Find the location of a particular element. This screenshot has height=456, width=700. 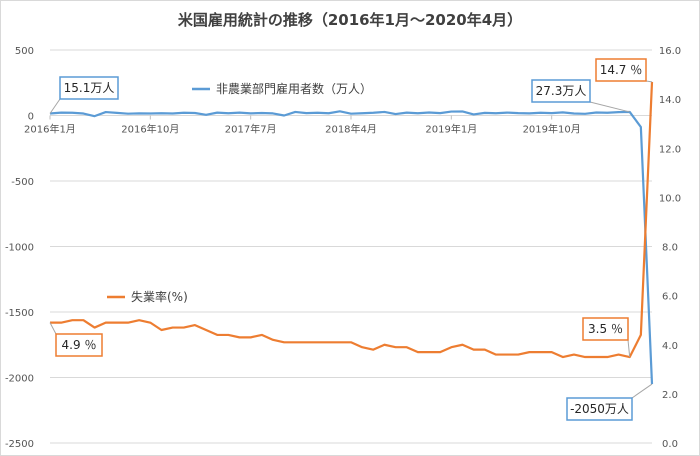

callout-label: 15.1万人 is located at coordinates (89, 88).